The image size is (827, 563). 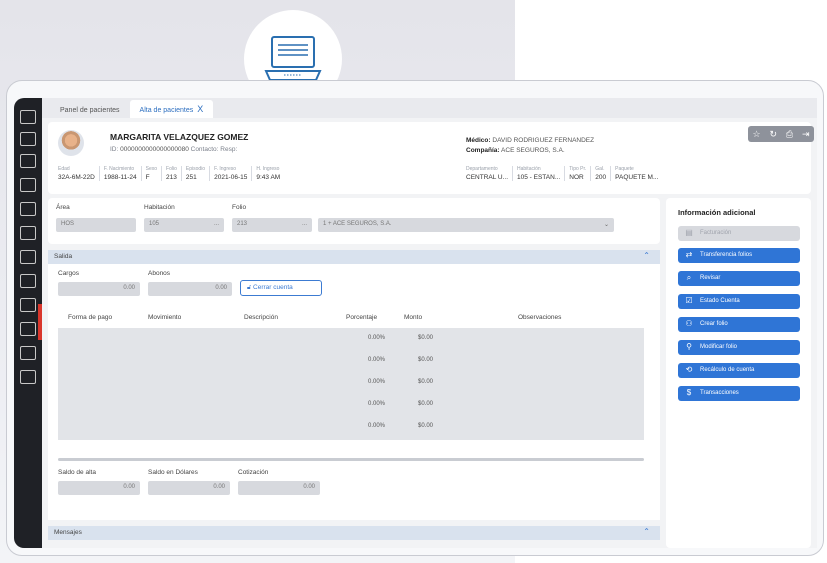 What do you see at coordinates (739, 370) in the screenshot?
I see `recalculo-cuenta-button: ⟲ Recálculo de cuenta` at bounding box center [739, 370].